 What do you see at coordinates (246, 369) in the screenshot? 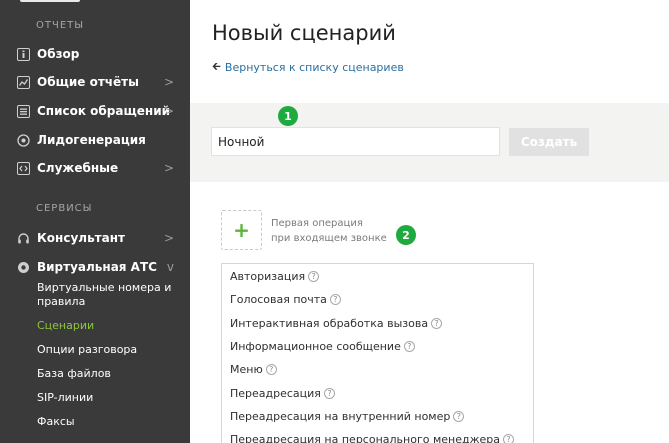
I see `operation-label: Меню` at bounding box center [246, 369].